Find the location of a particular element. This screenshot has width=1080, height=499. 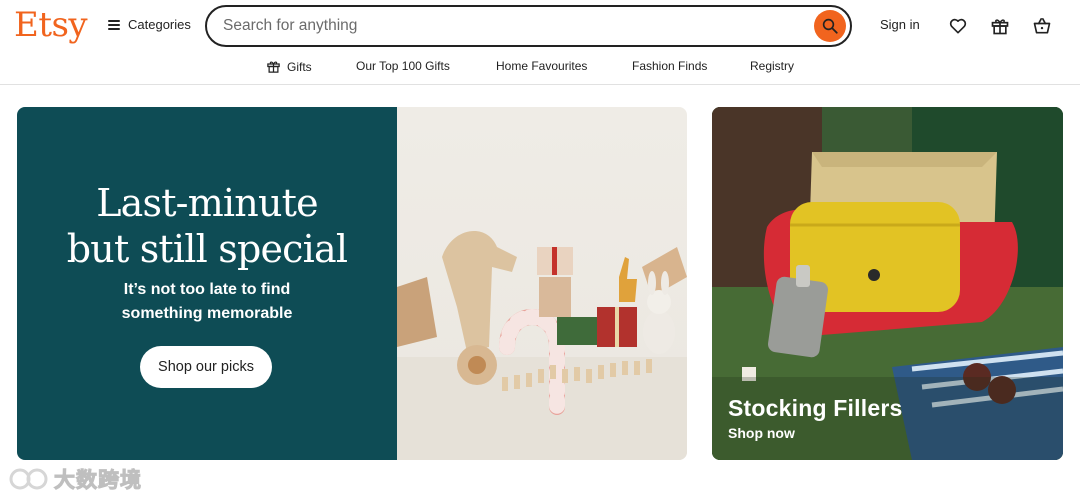

nav-item-top-100-gifts: Our Top 100 Gifts is located at coordinates (403, 66).